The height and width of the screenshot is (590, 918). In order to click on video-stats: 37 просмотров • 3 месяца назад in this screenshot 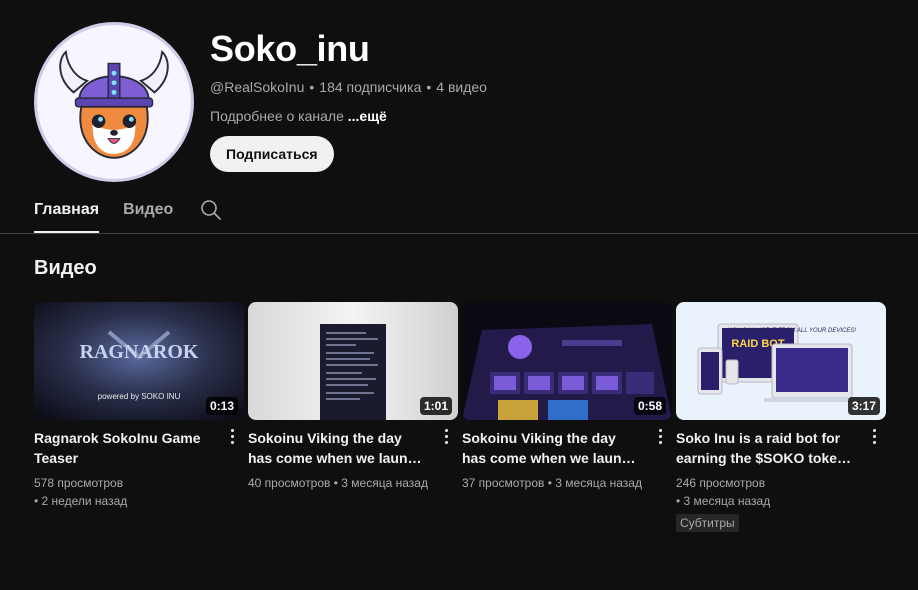, I will do `click(567, 483)`.